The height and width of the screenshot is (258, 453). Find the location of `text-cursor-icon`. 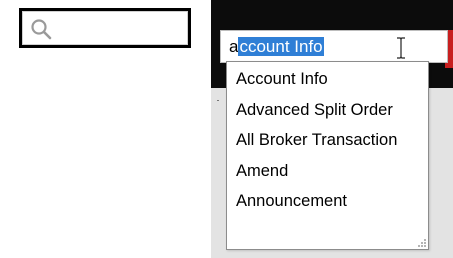

text-cursor-icon is located at coordinates (401, 48).